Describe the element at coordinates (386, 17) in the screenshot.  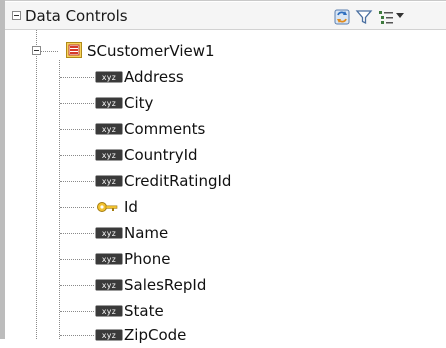
I see `view-options-icon` at that location.